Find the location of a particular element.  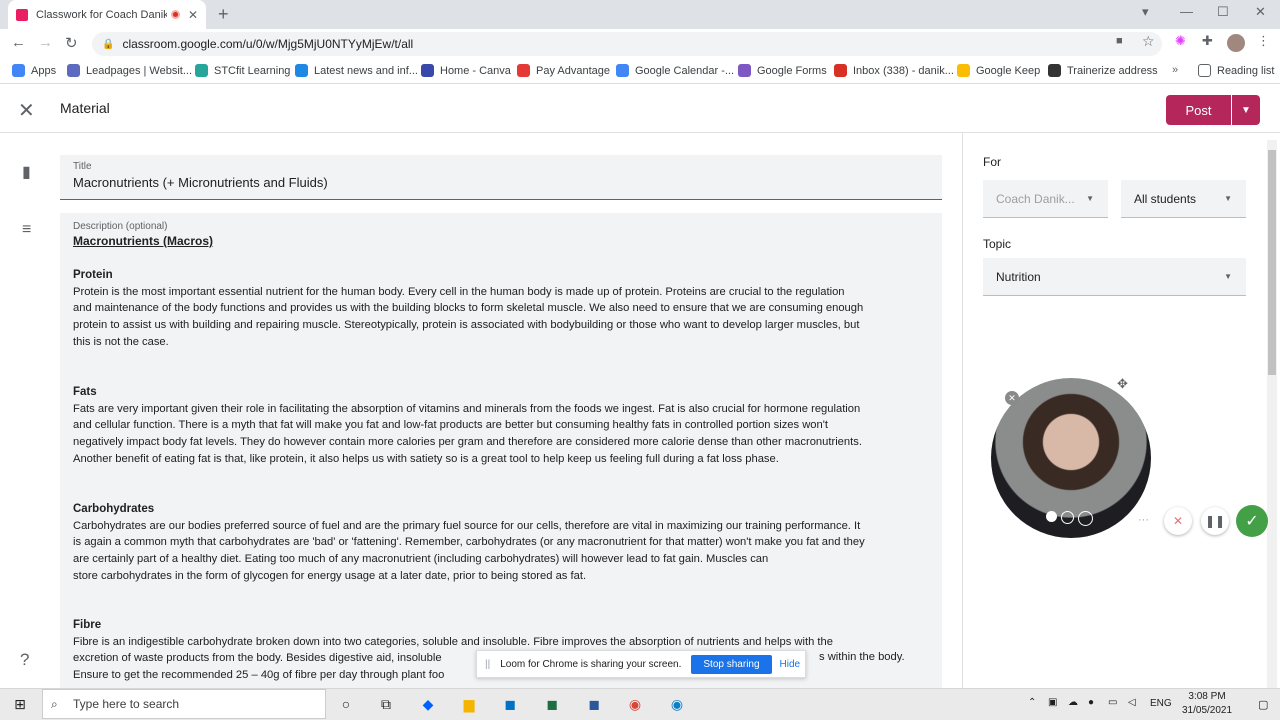

excel-icon: ◼ is located at coordinates (552, 704).